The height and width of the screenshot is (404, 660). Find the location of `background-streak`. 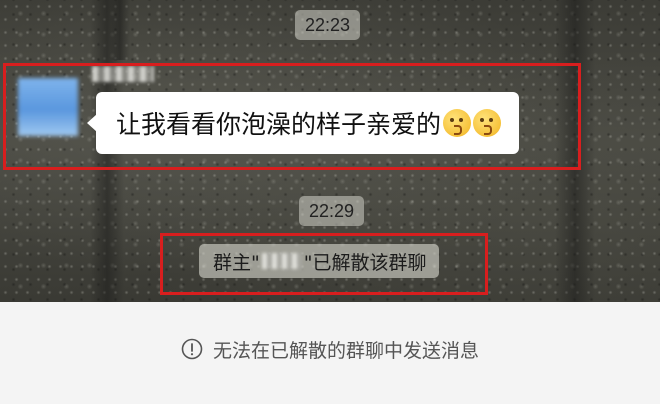

background-streak is located at coordinates (120, 30).